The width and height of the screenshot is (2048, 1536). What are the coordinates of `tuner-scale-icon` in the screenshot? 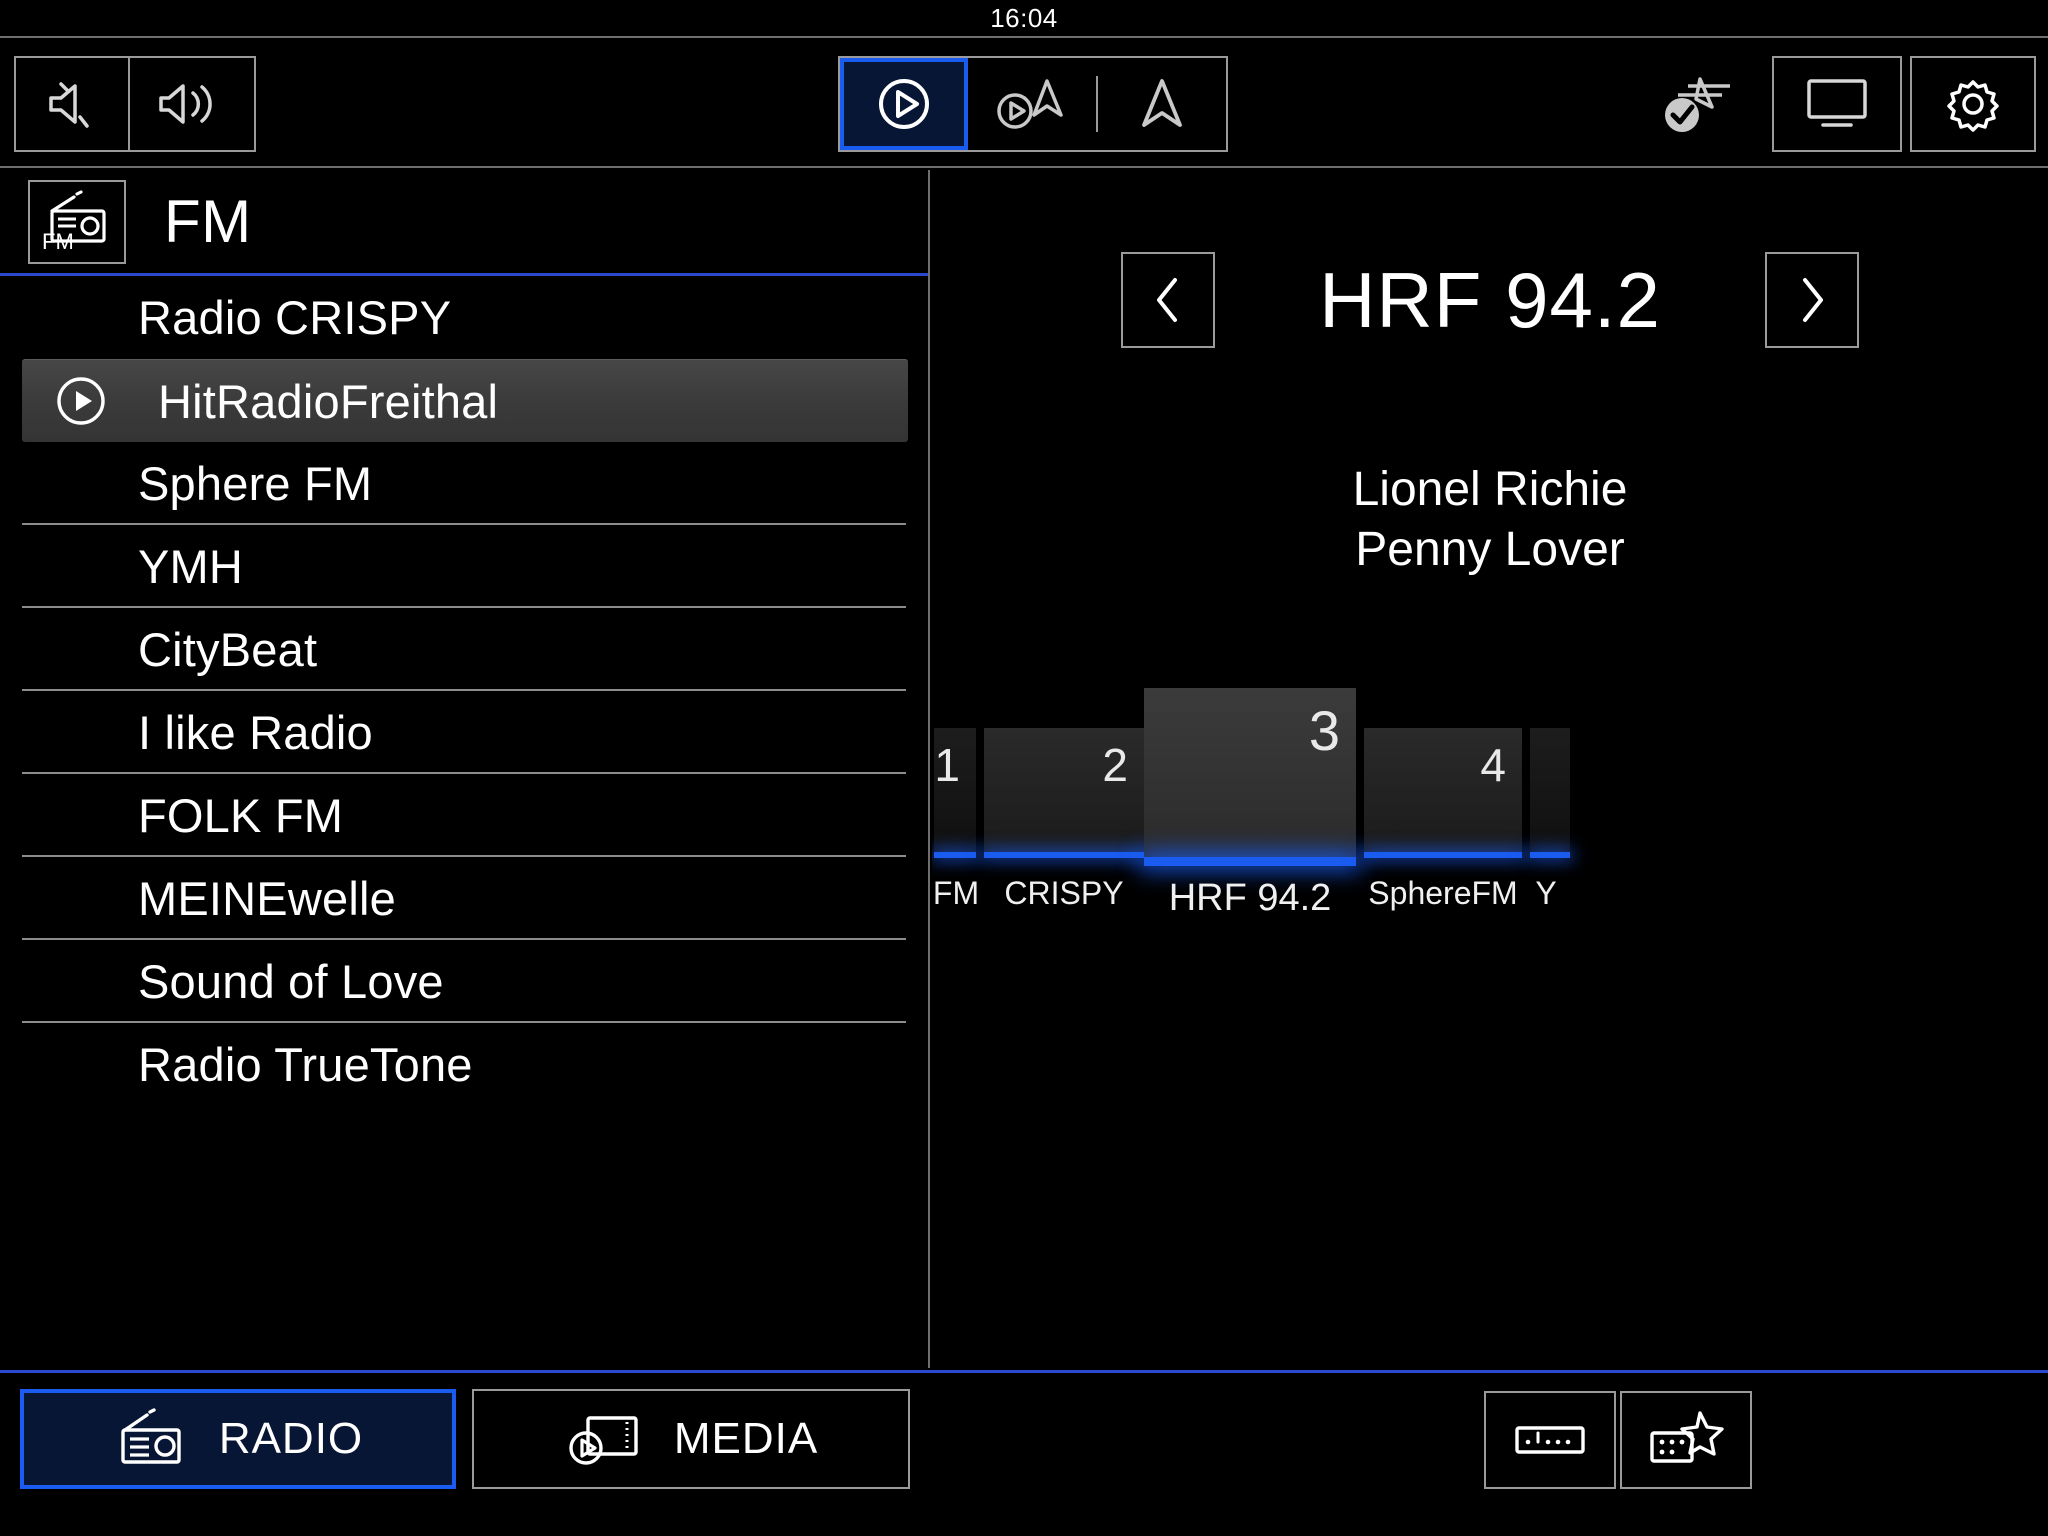 It's located at (1550, 1440).